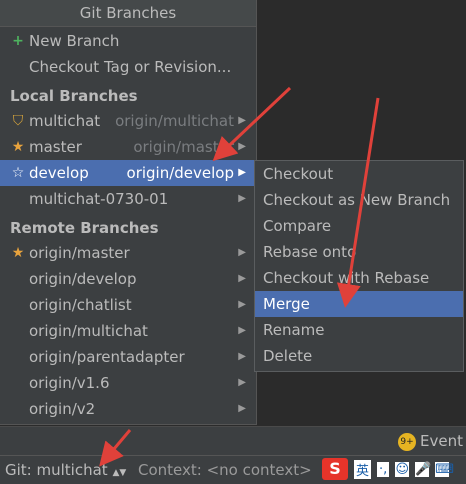 This screenshot has width=466, height=484. What do you see at coordinates (180, 173) in the screenshot?
I see `tracking-branch: origin/develop` at bounding box center [180, 173].